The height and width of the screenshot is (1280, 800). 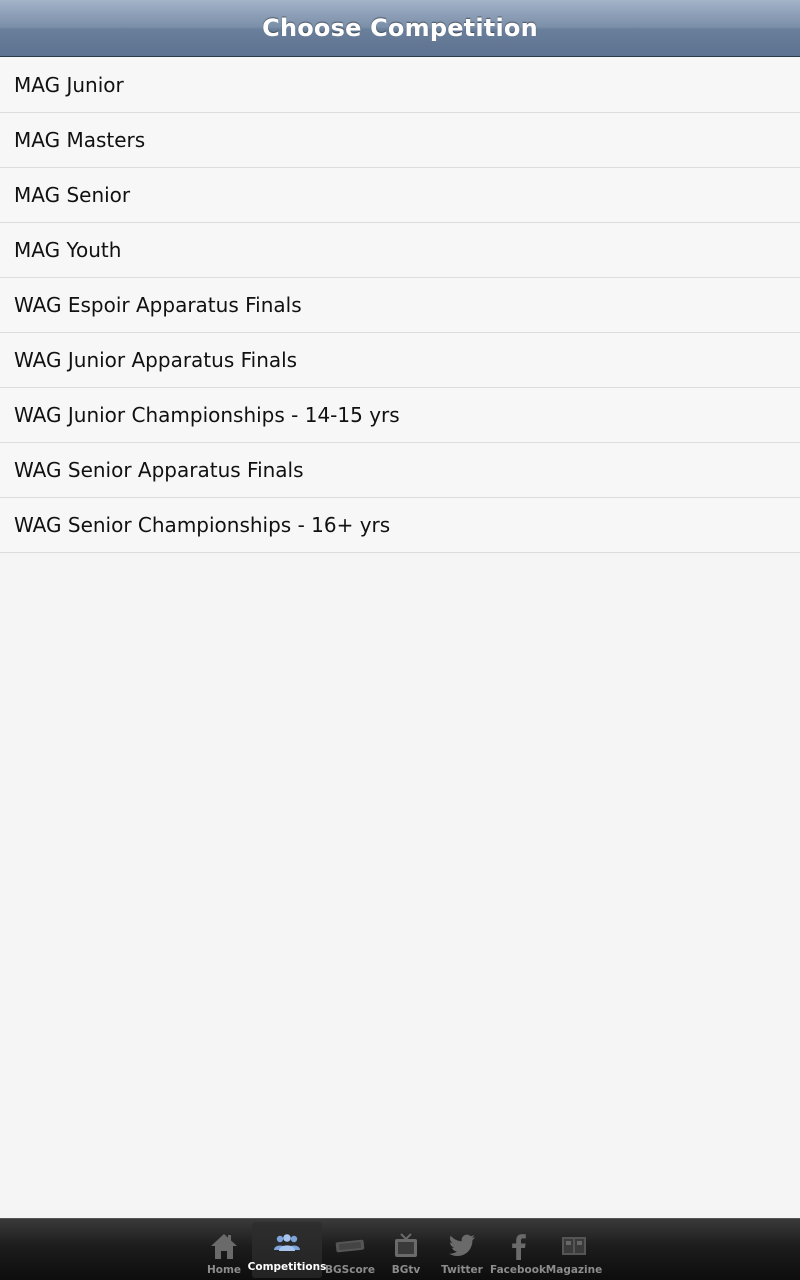 What do you see at coordinates (68, 250) in the screenshot?
I see `list-item-label: MAG Youth` at bounding box center [68, 250].